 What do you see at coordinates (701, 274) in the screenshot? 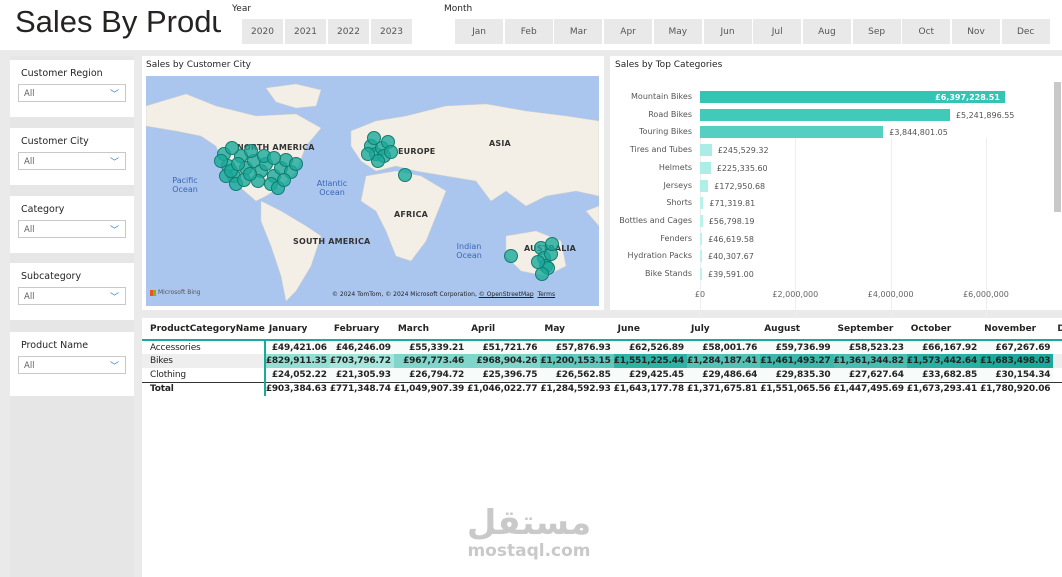
I see `bar-bike-stands` at bounding box center [701, 274].